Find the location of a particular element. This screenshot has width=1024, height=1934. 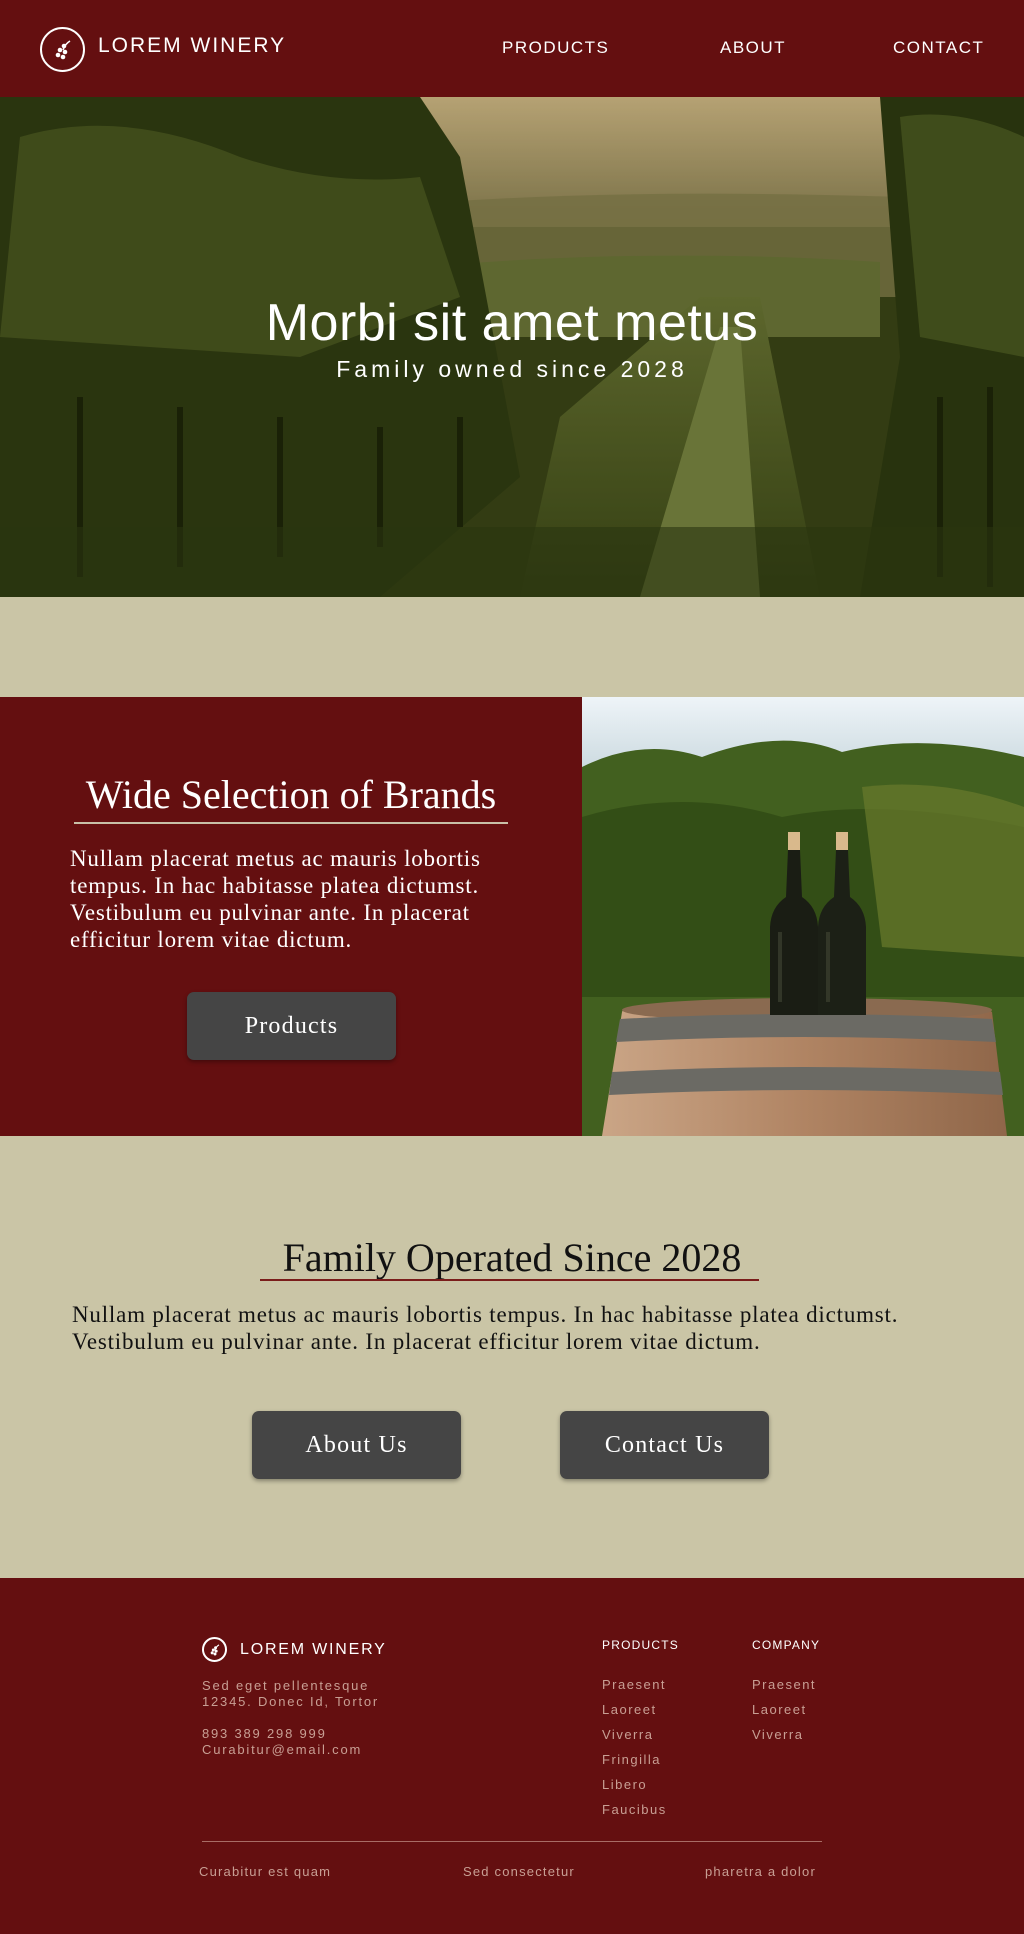

footer-phone: 893 389 298 999 is located at coordinates (282, 1734).